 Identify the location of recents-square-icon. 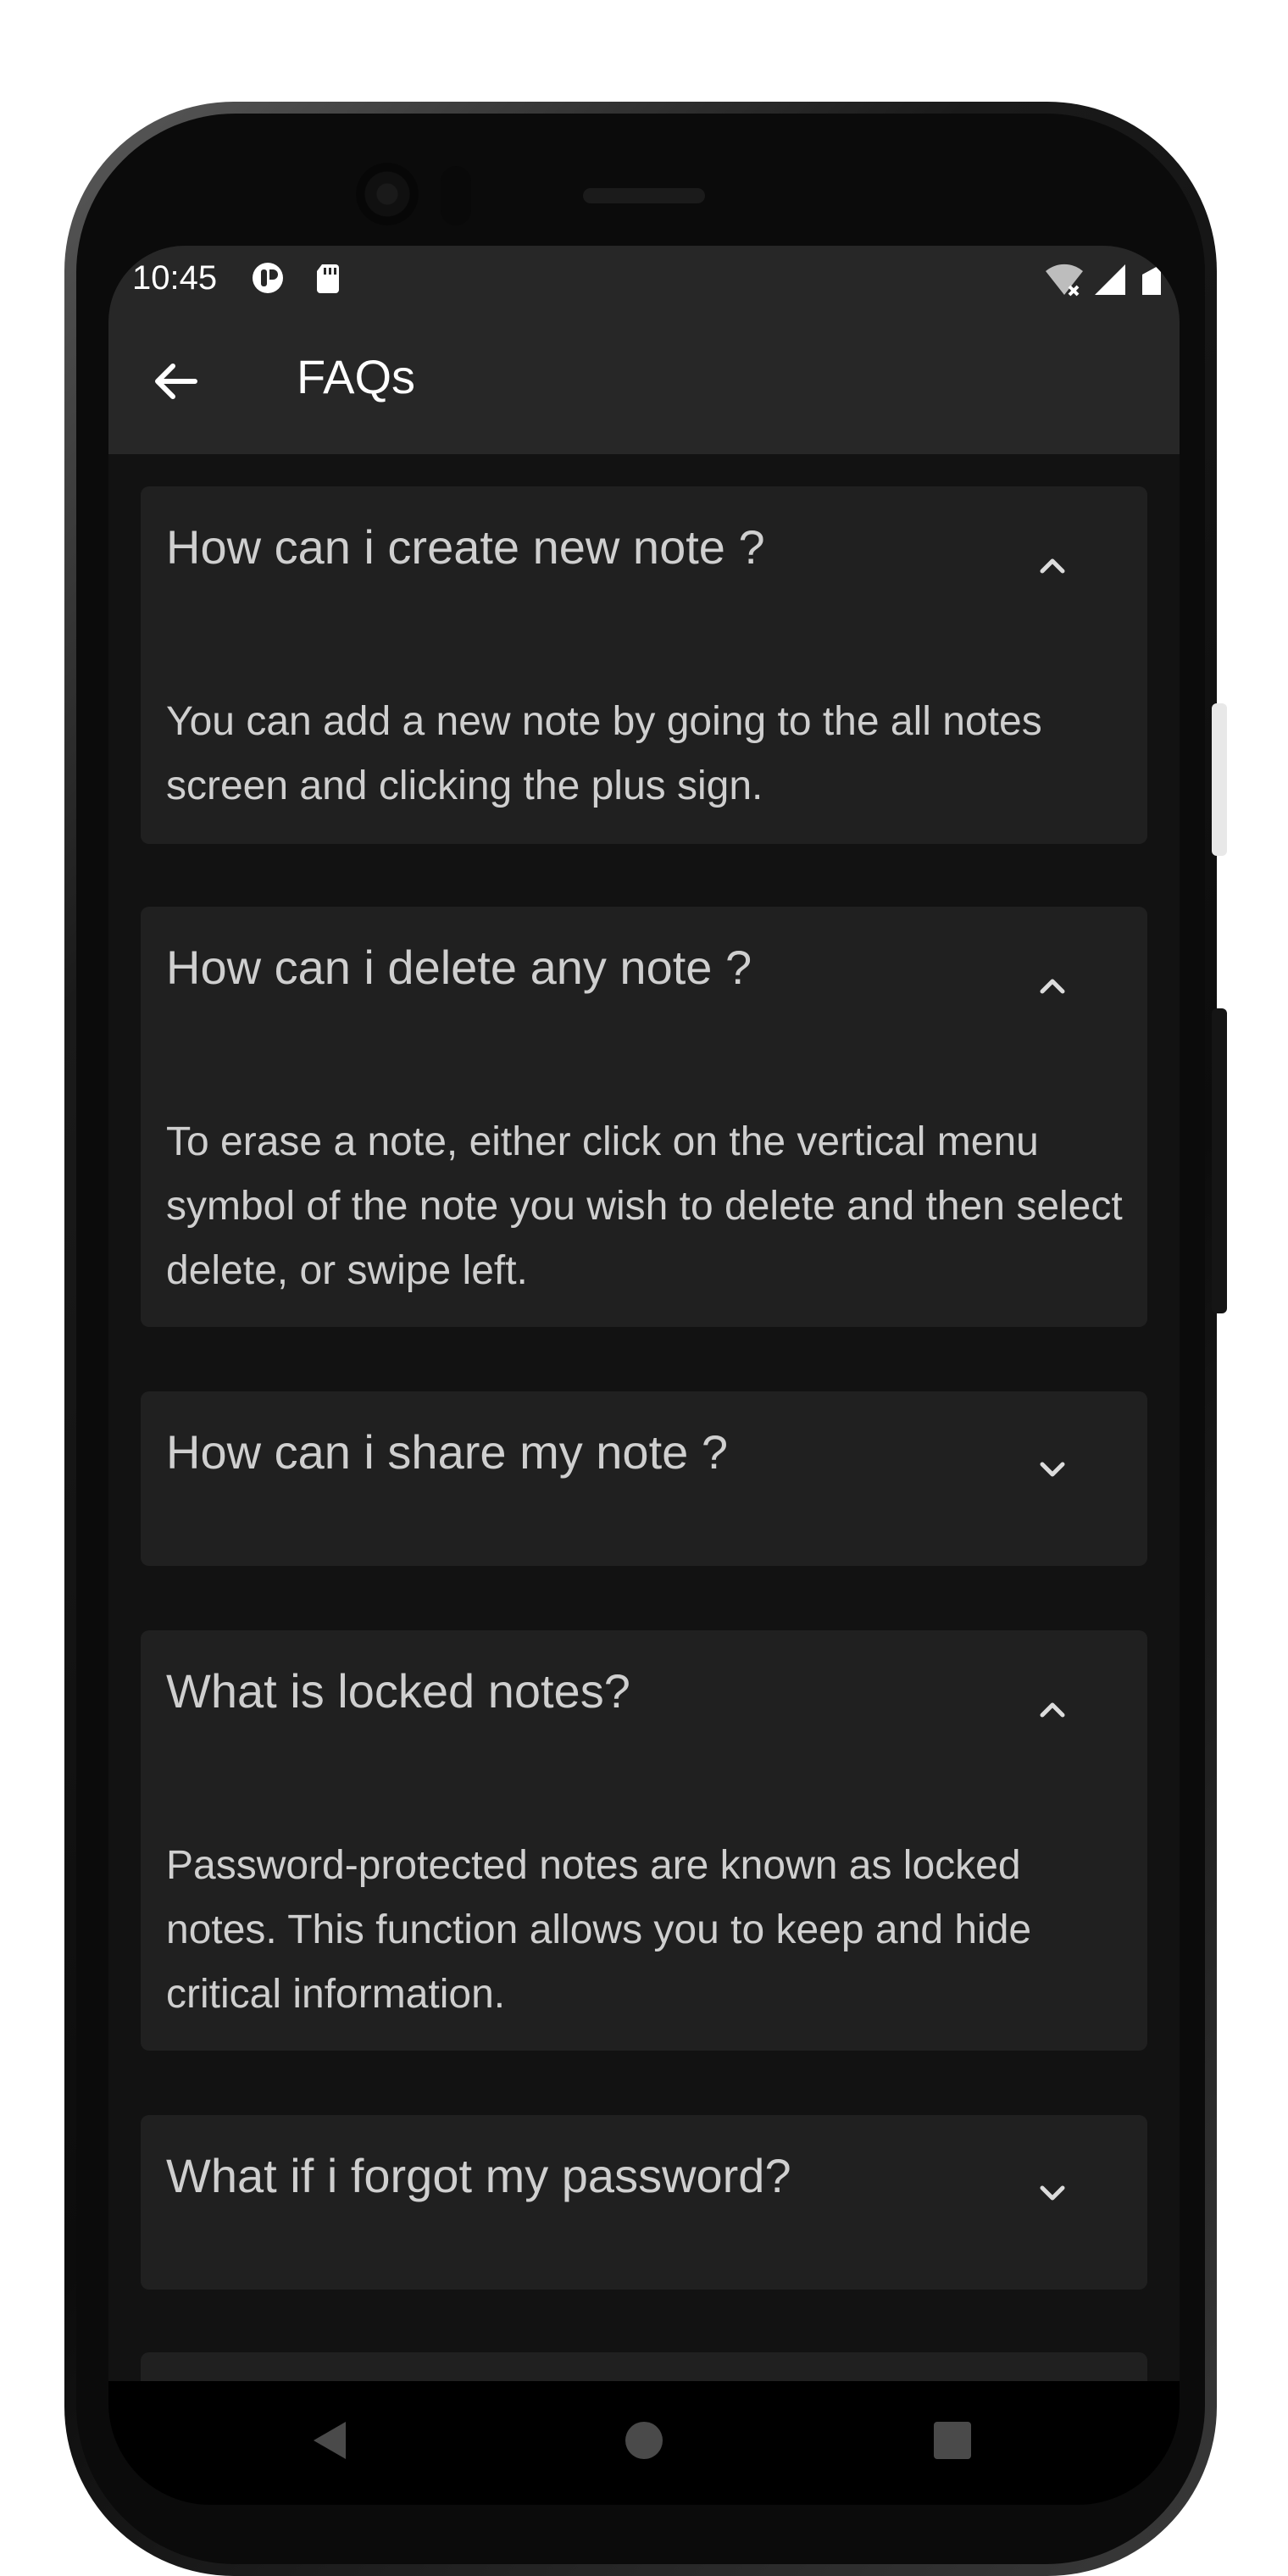
(952, 2440).